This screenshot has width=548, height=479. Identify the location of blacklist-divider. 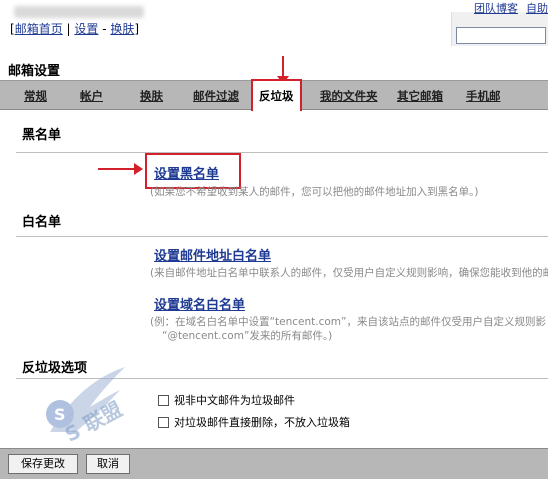
(282, 152).